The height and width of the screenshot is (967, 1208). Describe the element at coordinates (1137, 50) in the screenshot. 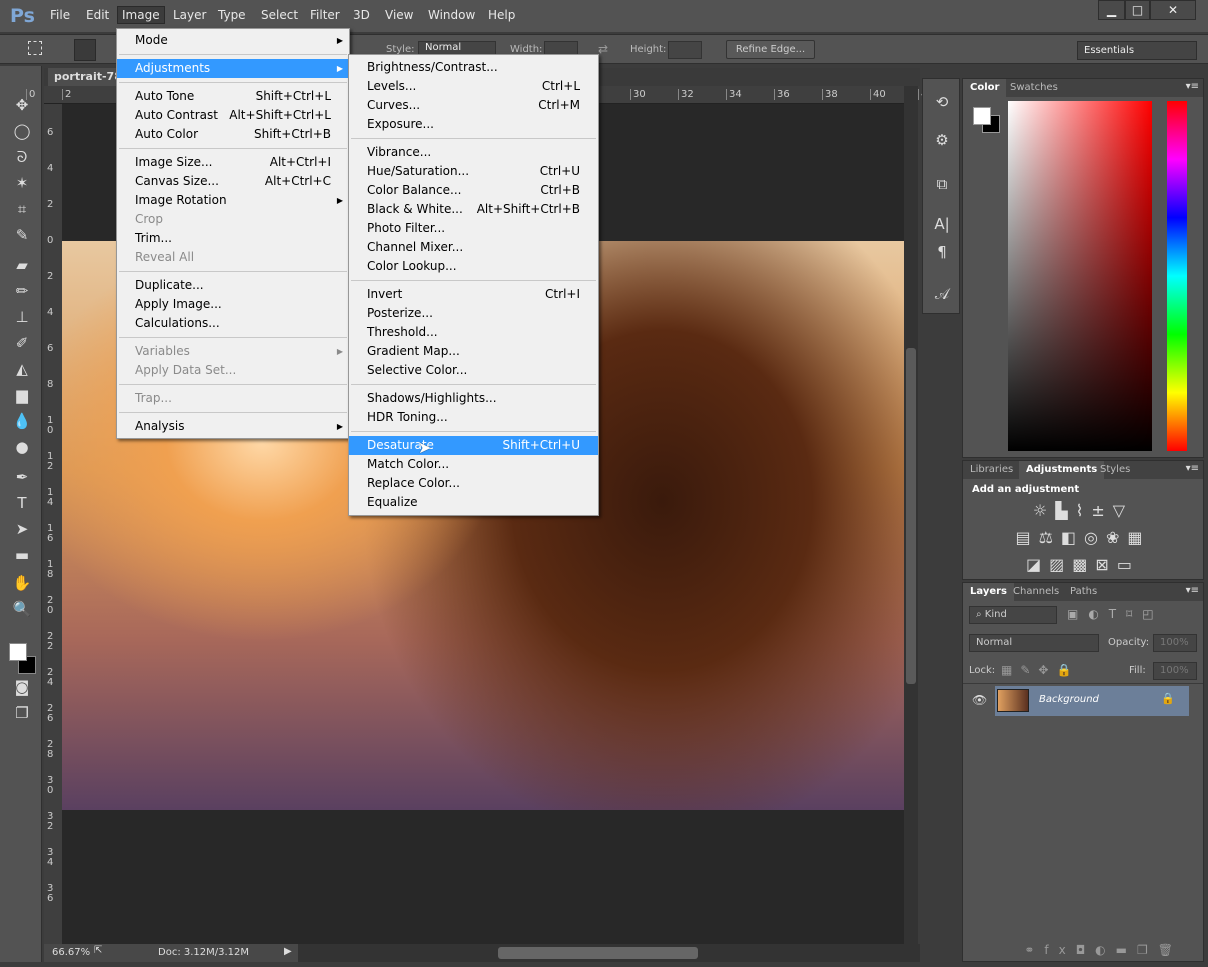

I see `workspace-select: Essentials` at that location.